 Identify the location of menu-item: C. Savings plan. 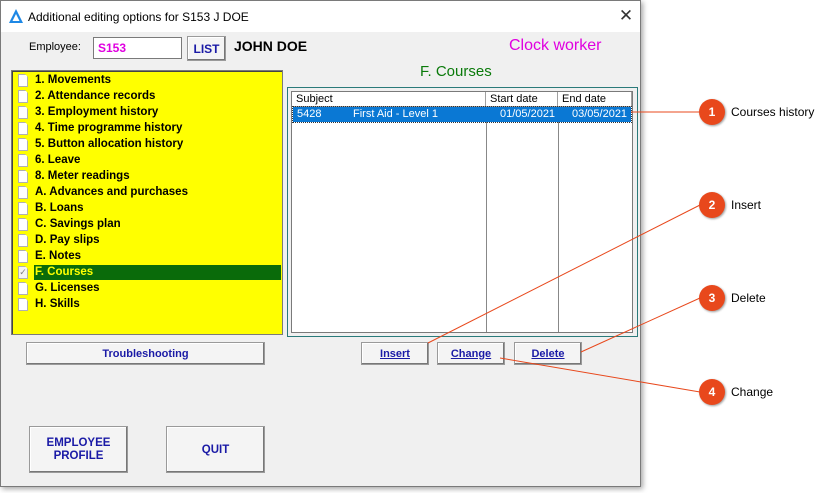
(149, 224).